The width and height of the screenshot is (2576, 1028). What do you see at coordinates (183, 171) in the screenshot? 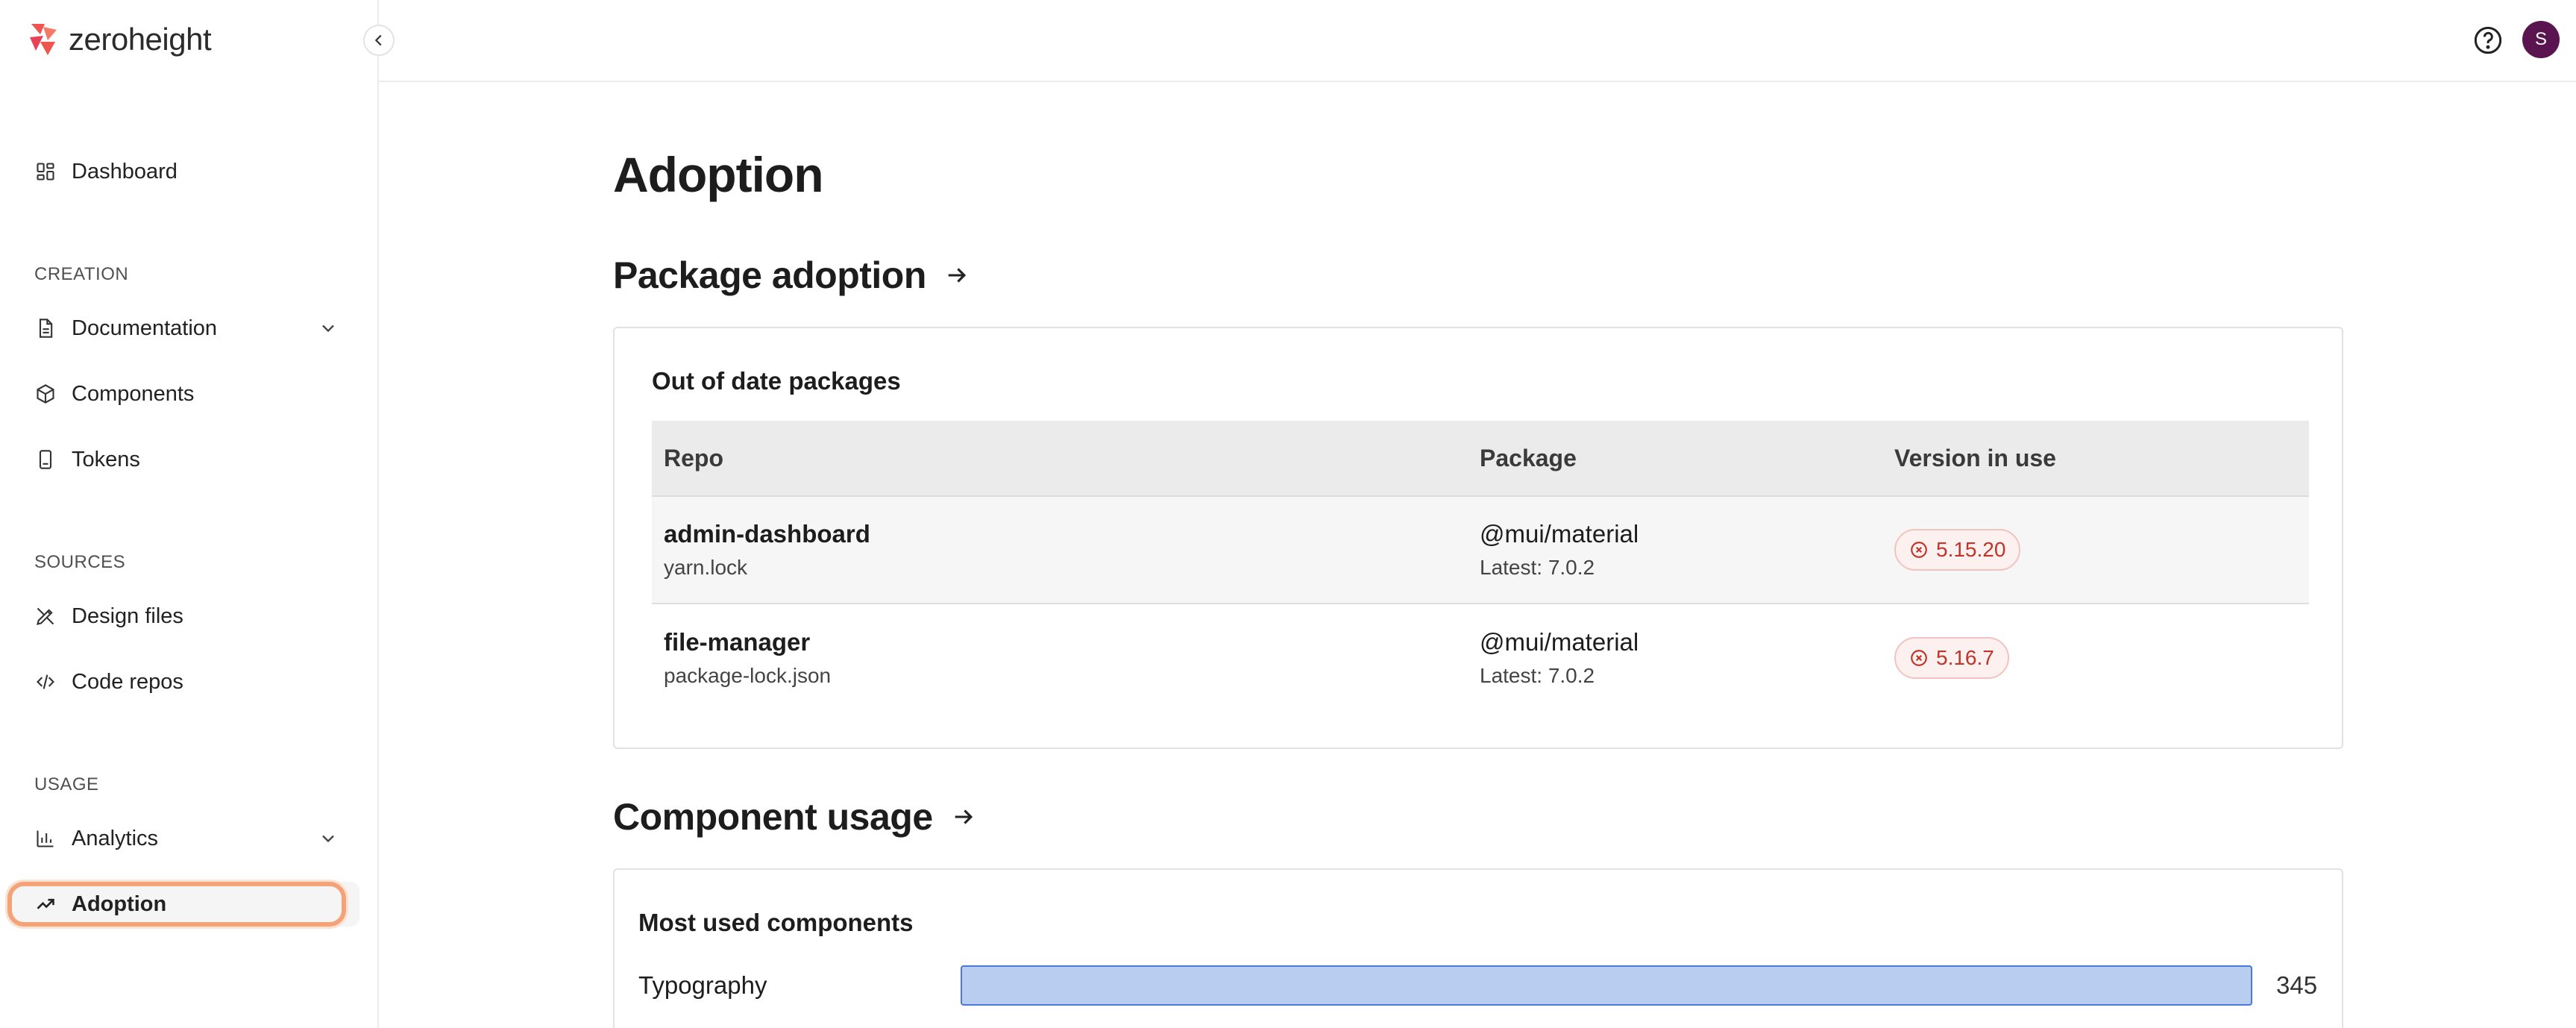
I see `sidebar-item-dashboard: Dashboard` at bounding box center [183, 171].